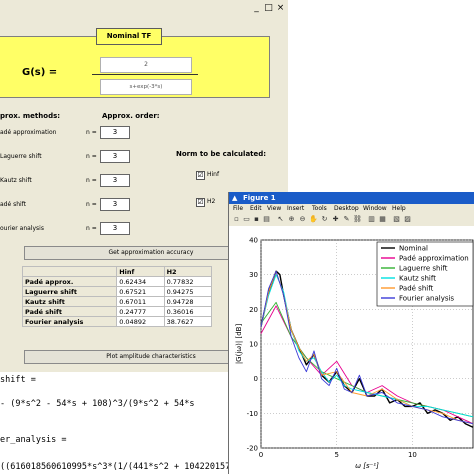 Image resolution: width=474 pixels, height=474 pixels. I want to click on menu-view: View, so click(274, 209).